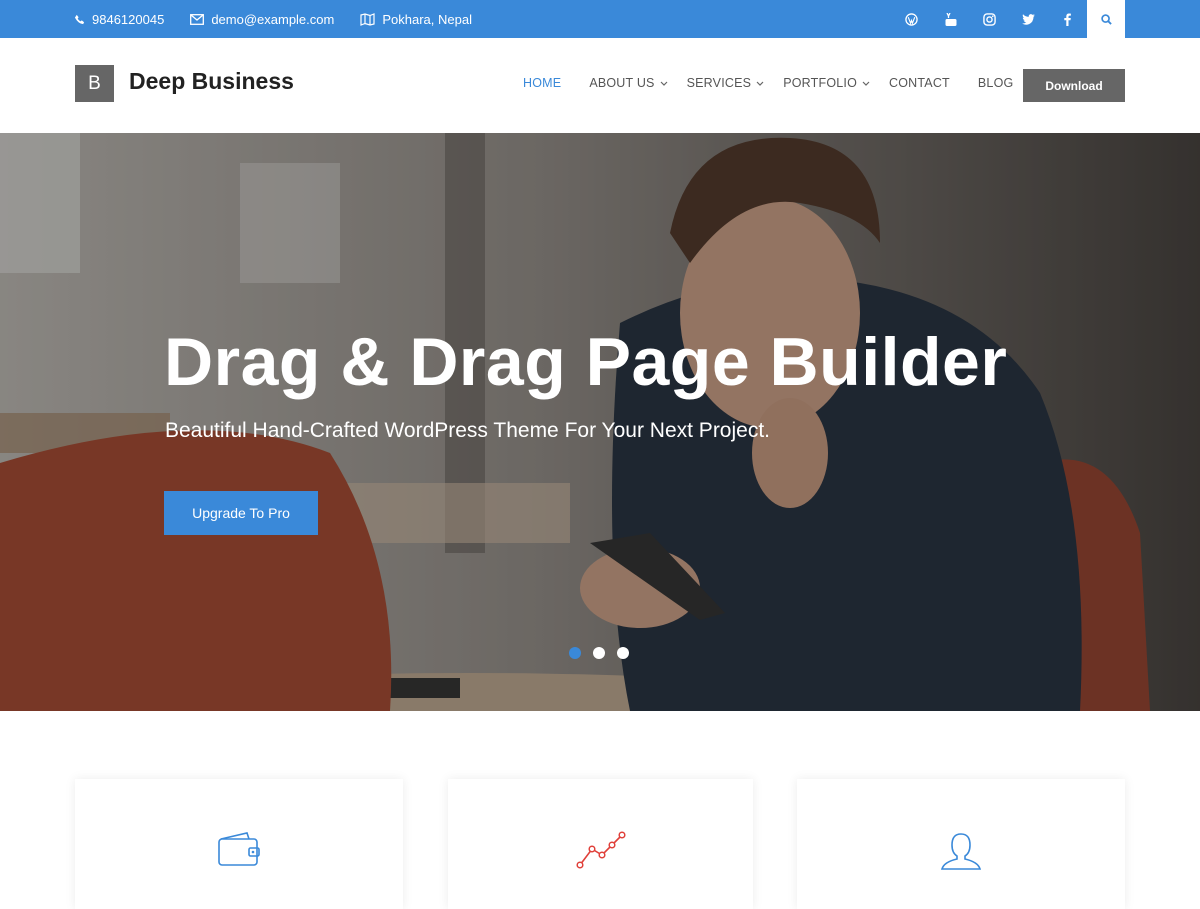 The width and height of the screenshot is (1200, 909). I want to click on email-info: demo@example.com, so click(262, 19).